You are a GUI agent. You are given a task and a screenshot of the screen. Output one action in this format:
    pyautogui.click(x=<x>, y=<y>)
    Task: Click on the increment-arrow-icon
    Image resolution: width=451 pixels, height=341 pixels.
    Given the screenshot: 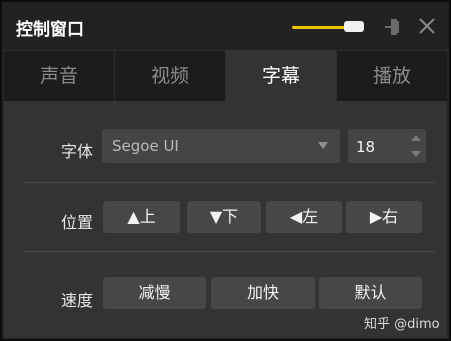 What is the action you would take?
    pyautogui.click(x=416, y=138)
    